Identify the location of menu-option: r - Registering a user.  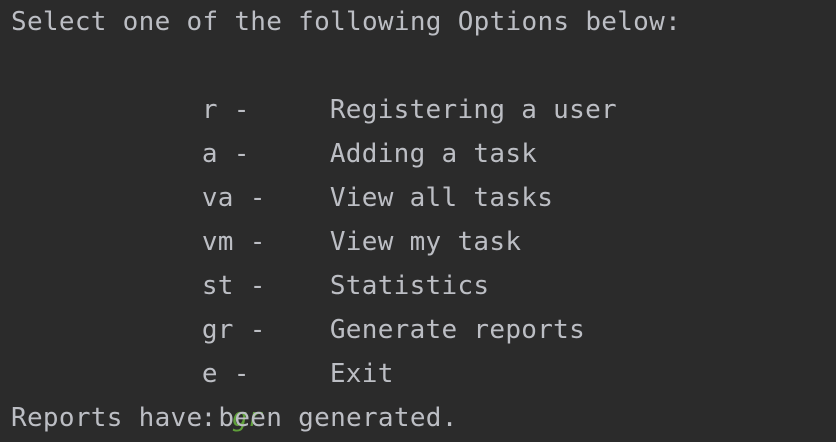
(377, 84).